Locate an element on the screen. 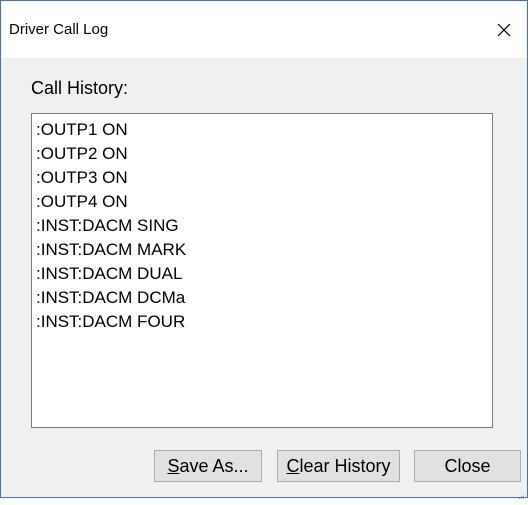  list-item: :OUTP3 ON is located at coordinates (262, 178).